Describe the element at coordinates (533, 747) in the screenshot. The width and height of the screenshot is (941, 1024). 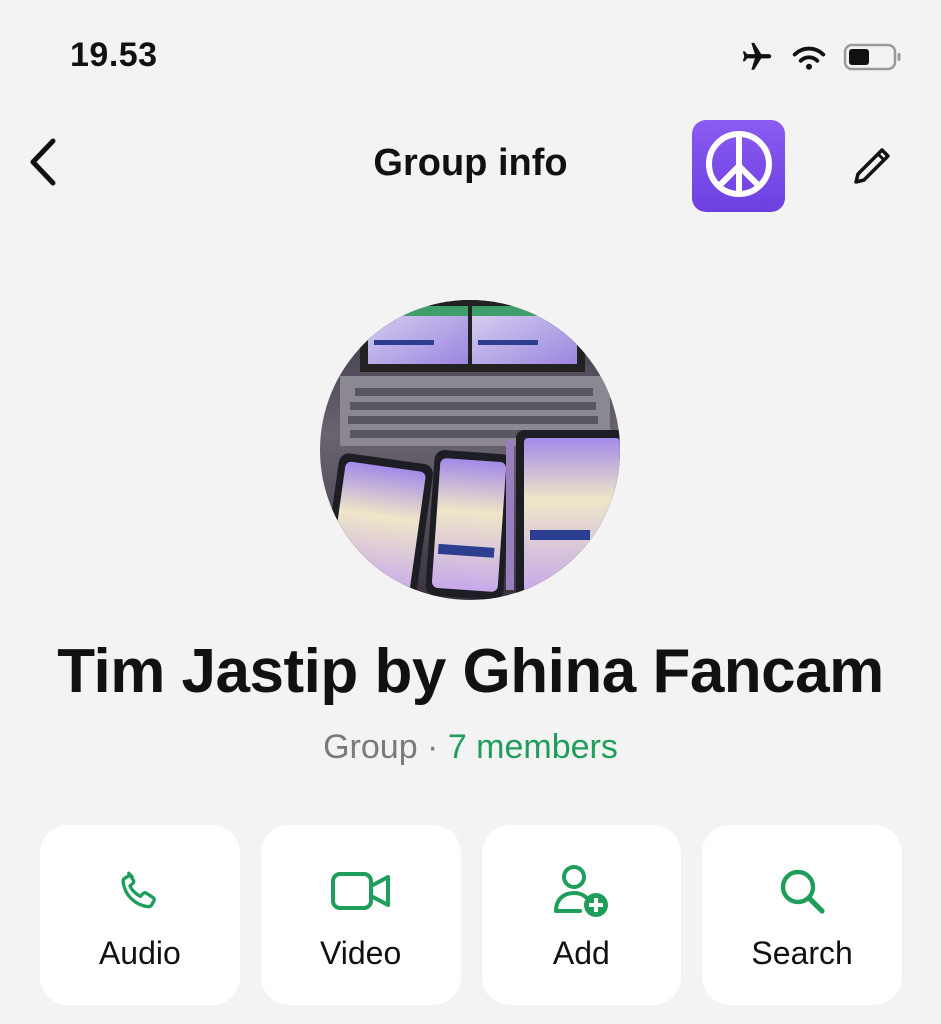
I see `members-count-link: 7 members` at that location.